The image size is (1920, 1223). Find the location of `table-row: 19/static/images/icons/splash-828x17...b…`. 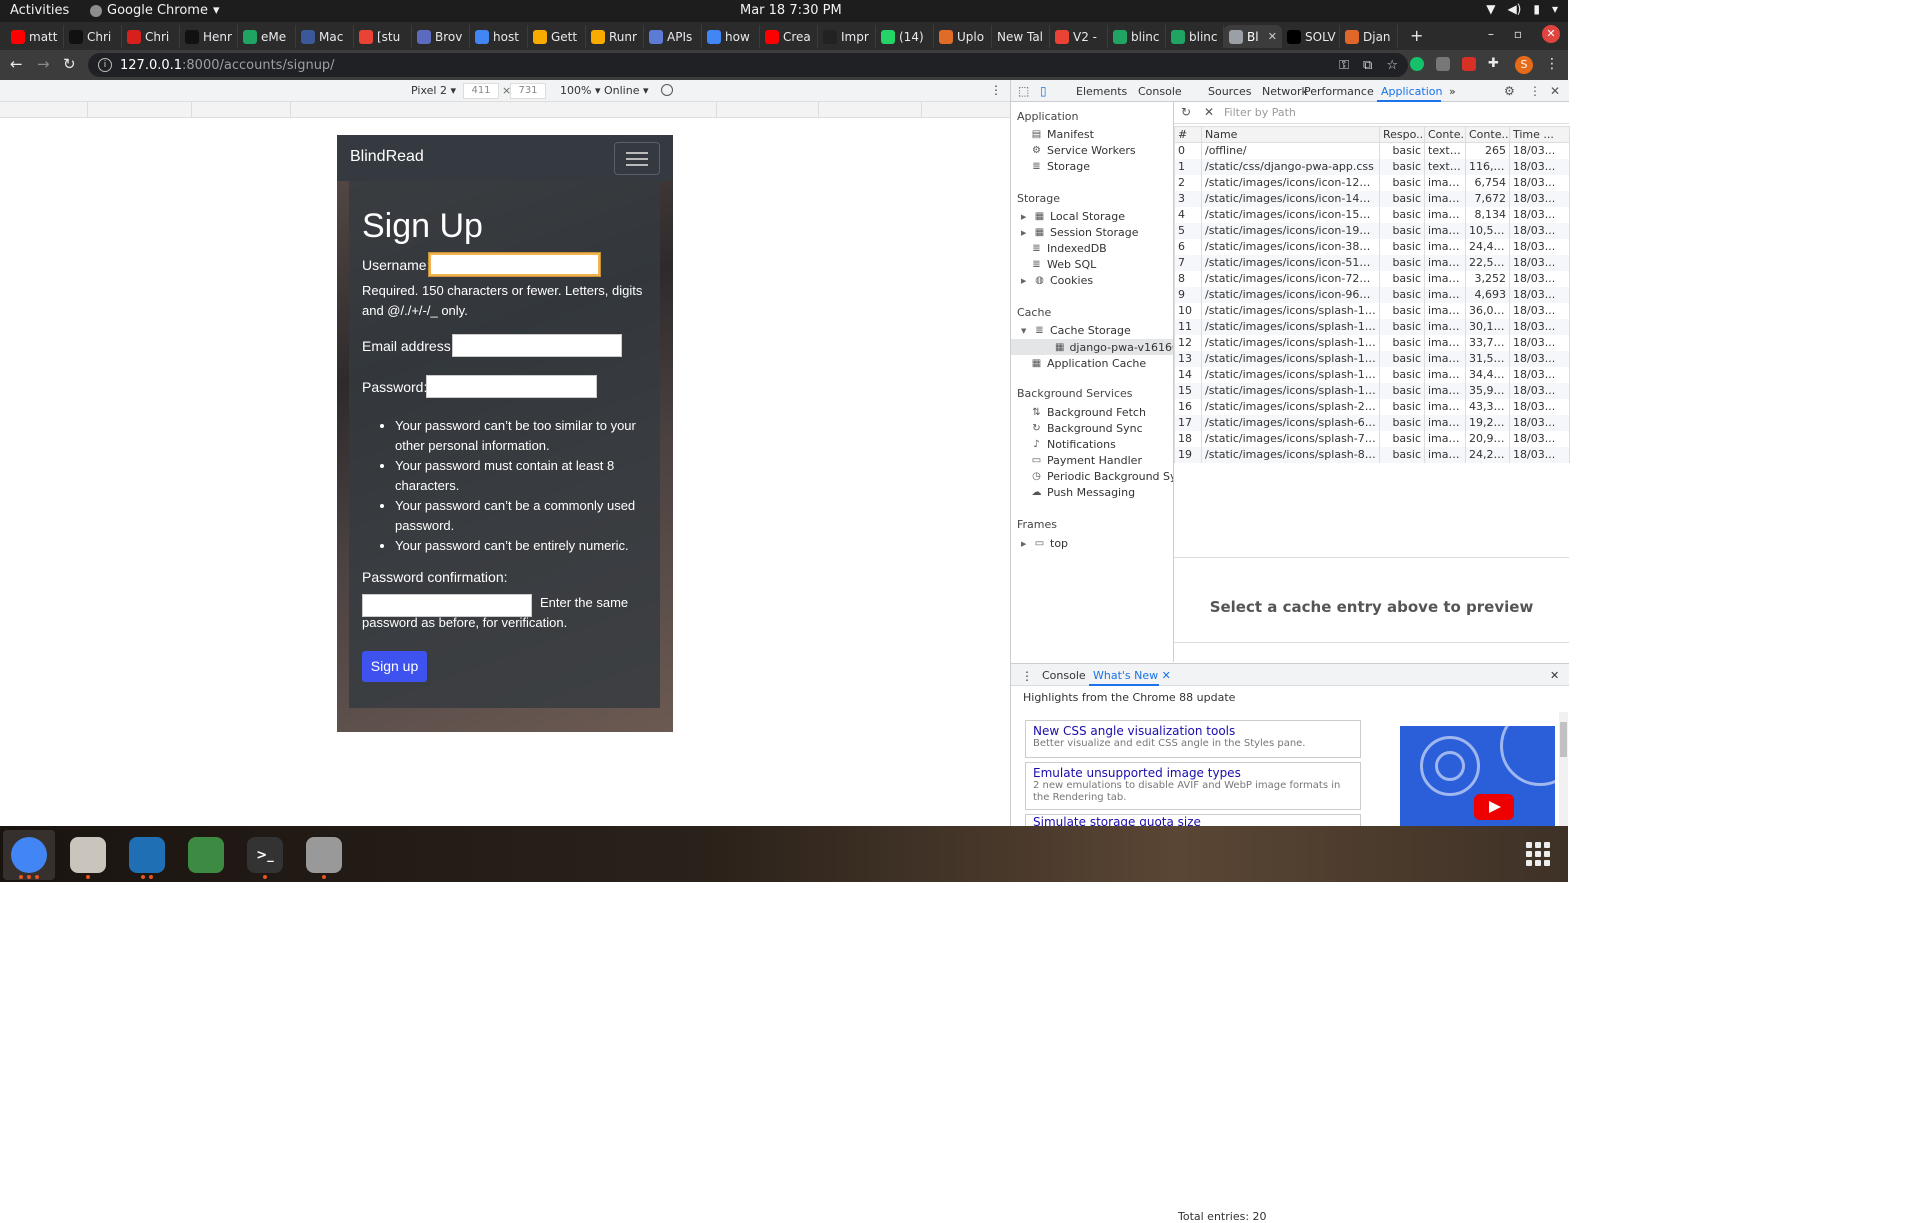

table-row: 19/static/images/icons/splash-828x17...b… is located at coordinates (1372, 454).